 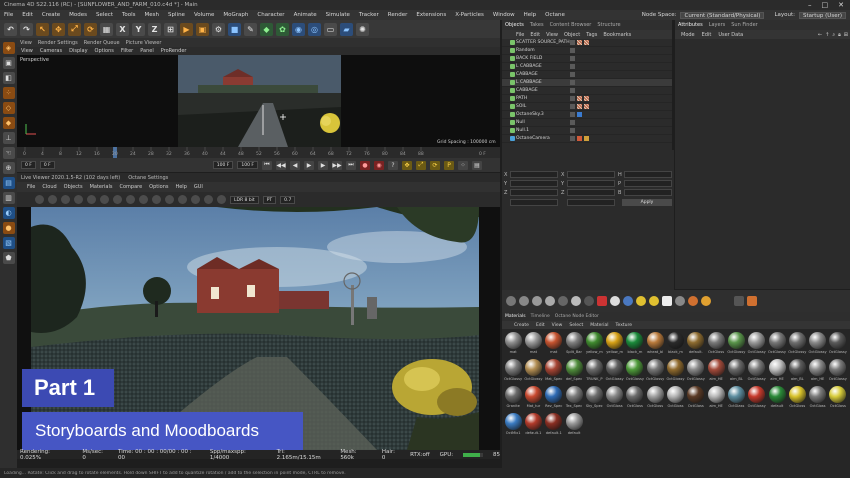 What do you see at coordinates (534, 183) in the screenshot?
I see `position-y-field` at bounding box center [534, 183].